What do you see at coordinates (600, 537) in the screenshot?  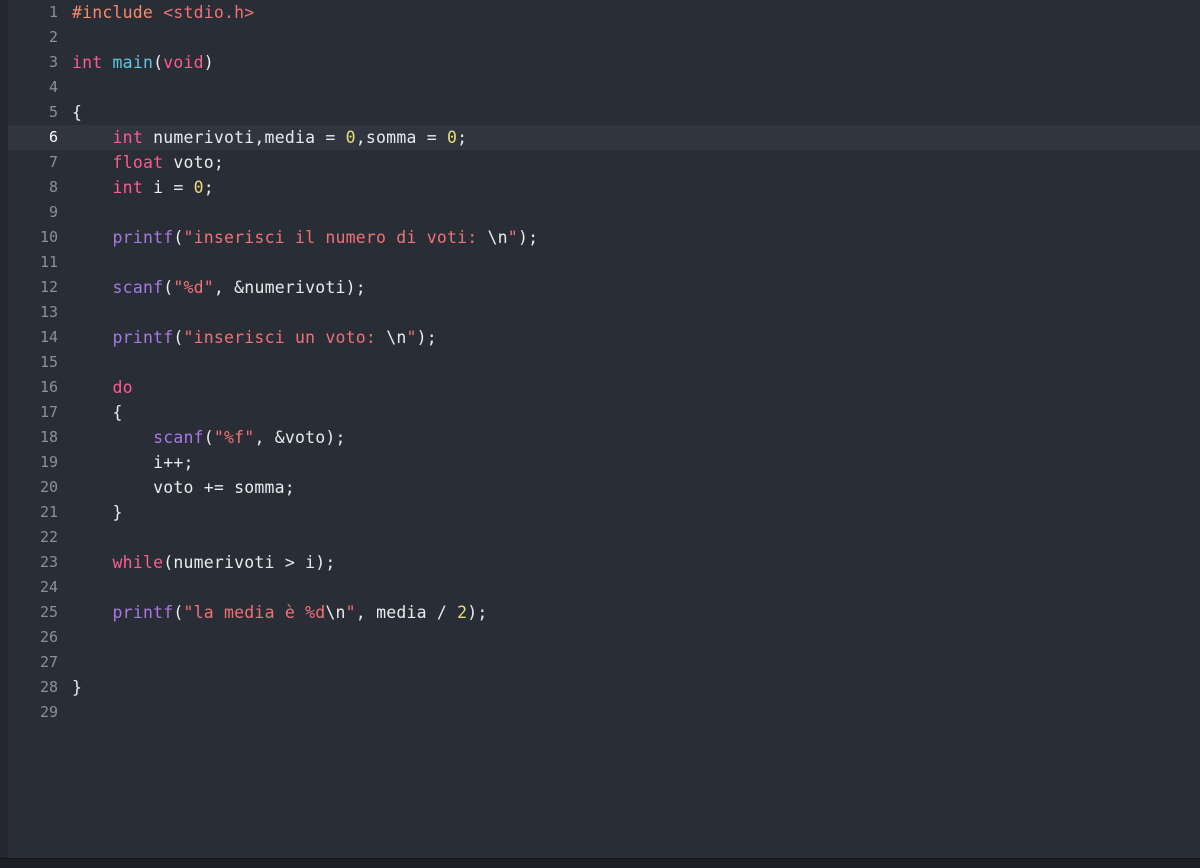 I see `code-line: 22` at bounding box center [600, 537].